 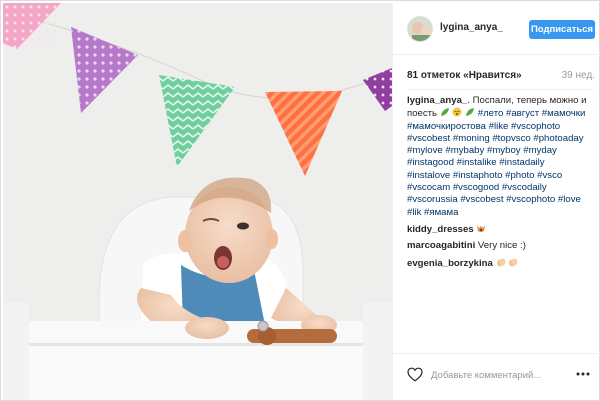 I want to click on likes-row: 81 отметок «Нравится» 39 нед., so click(x=501, y=77).